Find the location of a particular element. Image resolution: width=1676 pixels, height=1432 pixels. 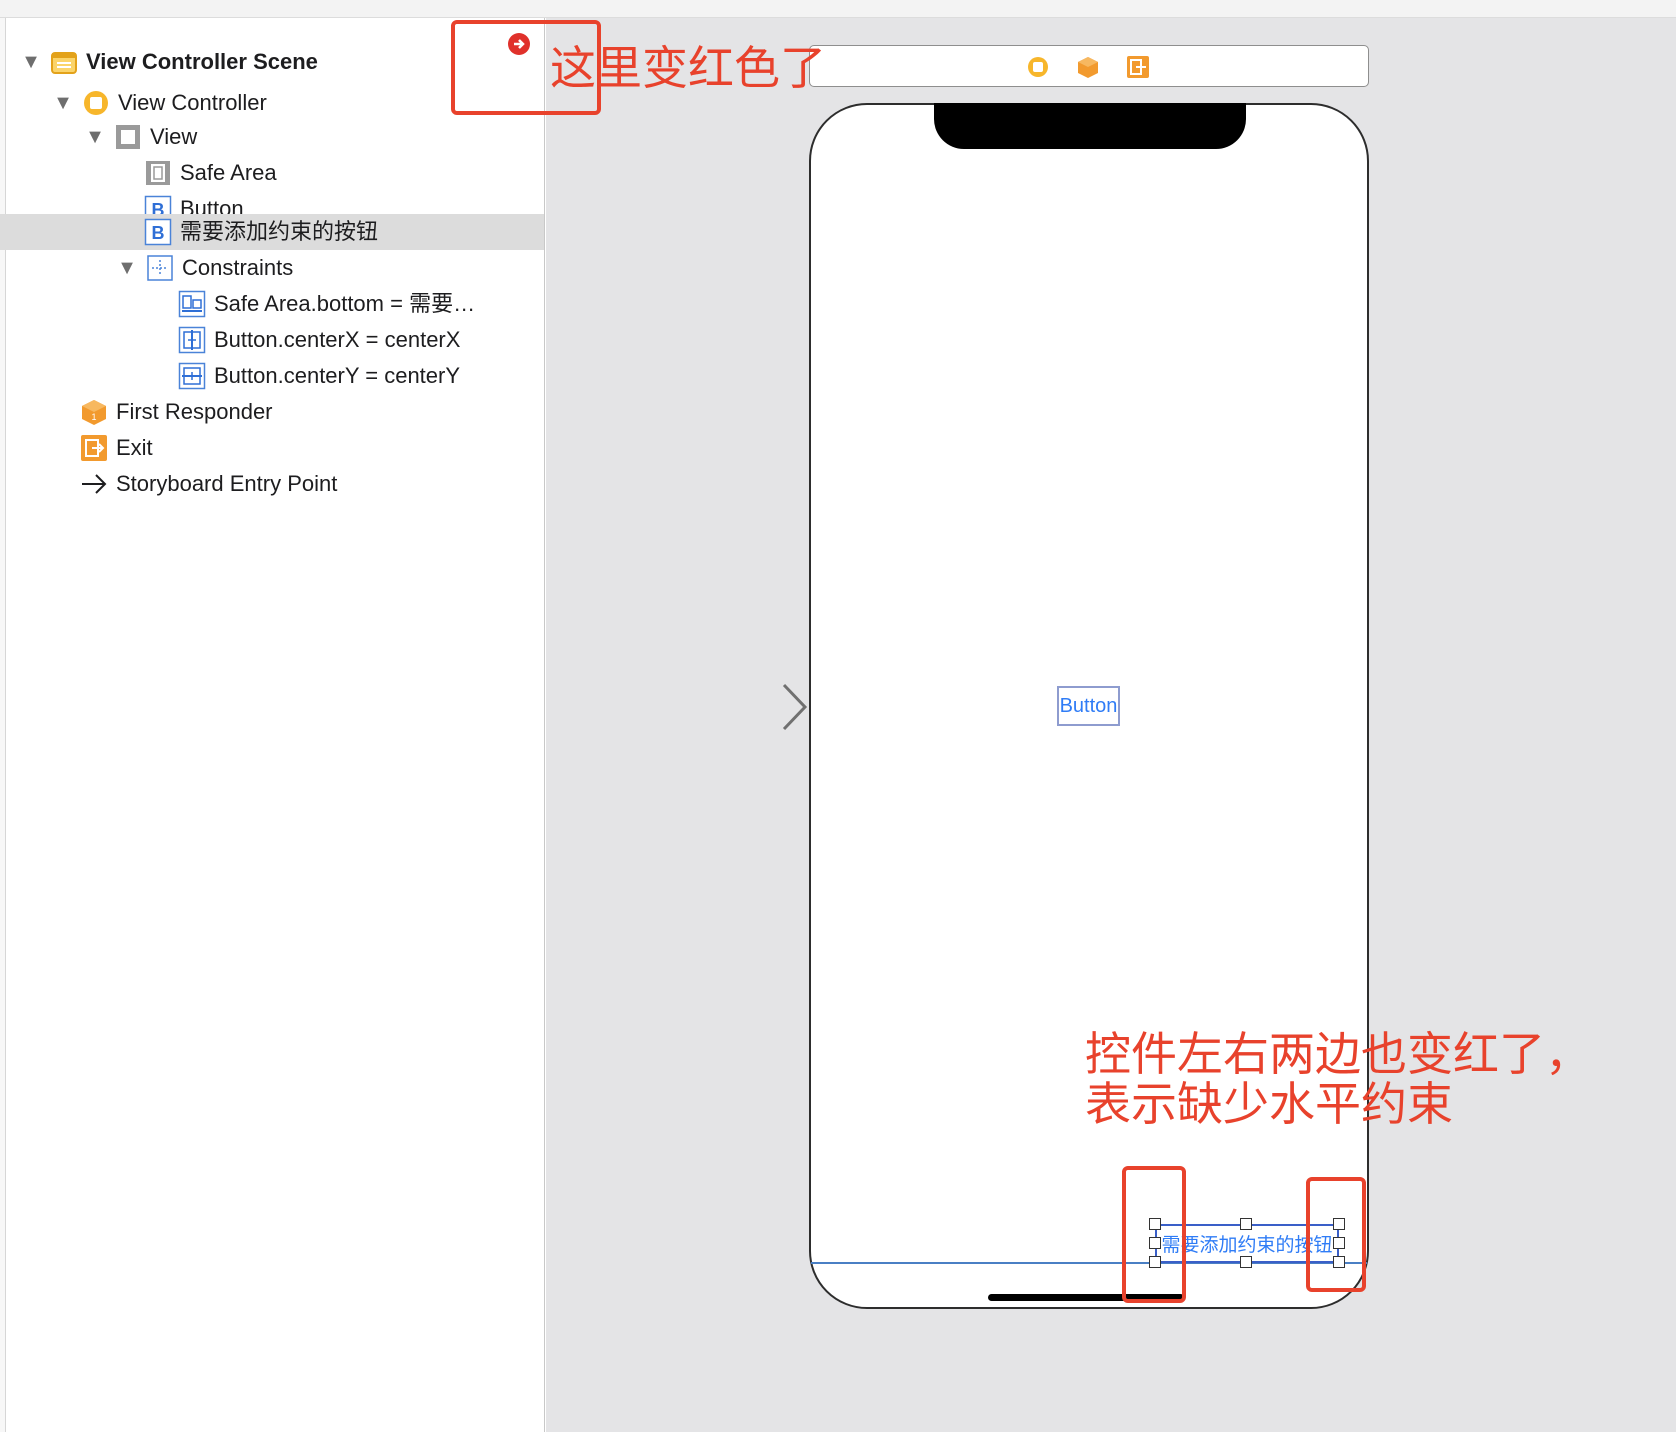

exit-dock-icon is located at coordinates (1138, 69).